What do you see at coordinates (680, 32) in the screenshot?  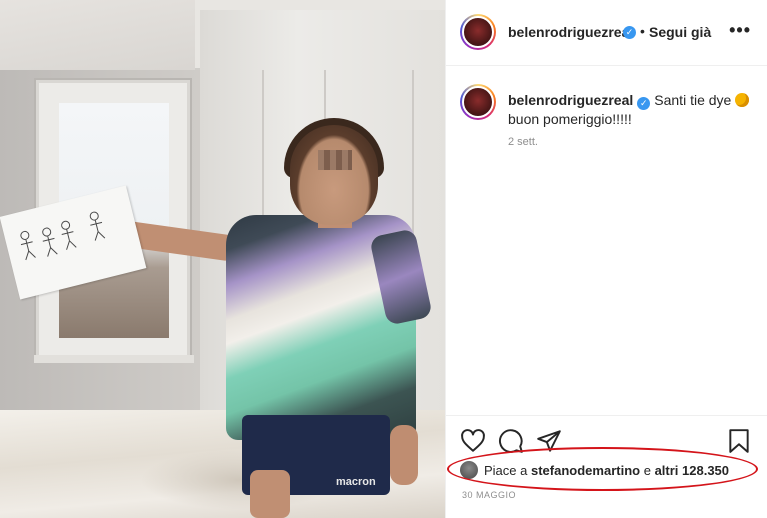 I see `following-button: Segui già` at bounding box center [680, 32].